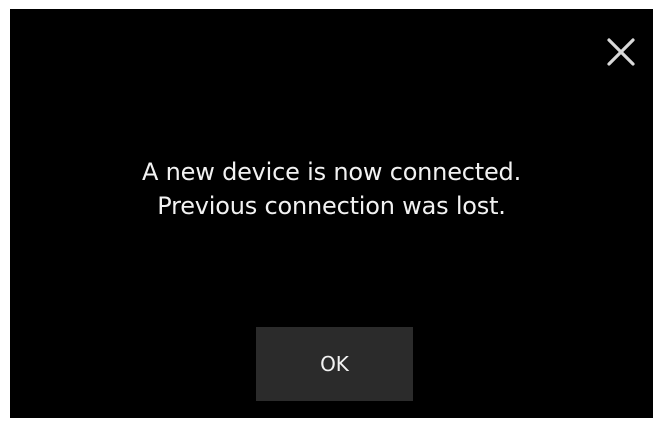 The width and height of the screenshot is (662, 424). Describe the element at coordinates (331, 172) in the screenshot. I see `message-line-1: A new device is now connected.` at that location.